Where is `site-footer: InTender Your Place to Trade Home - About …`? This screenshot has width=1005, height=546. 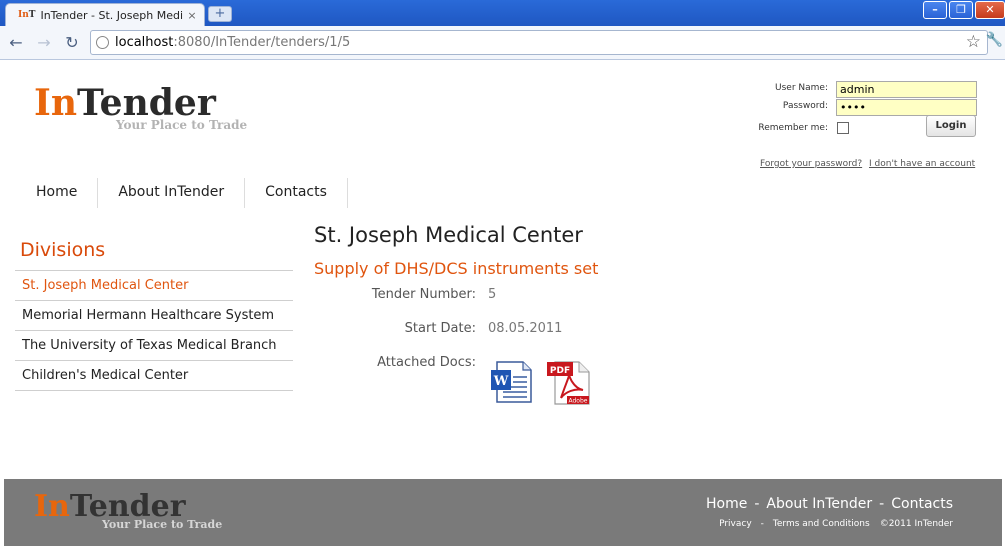
site-footer: InTender Your Place to Trade Home - About … is located at coordinates (503, 512).